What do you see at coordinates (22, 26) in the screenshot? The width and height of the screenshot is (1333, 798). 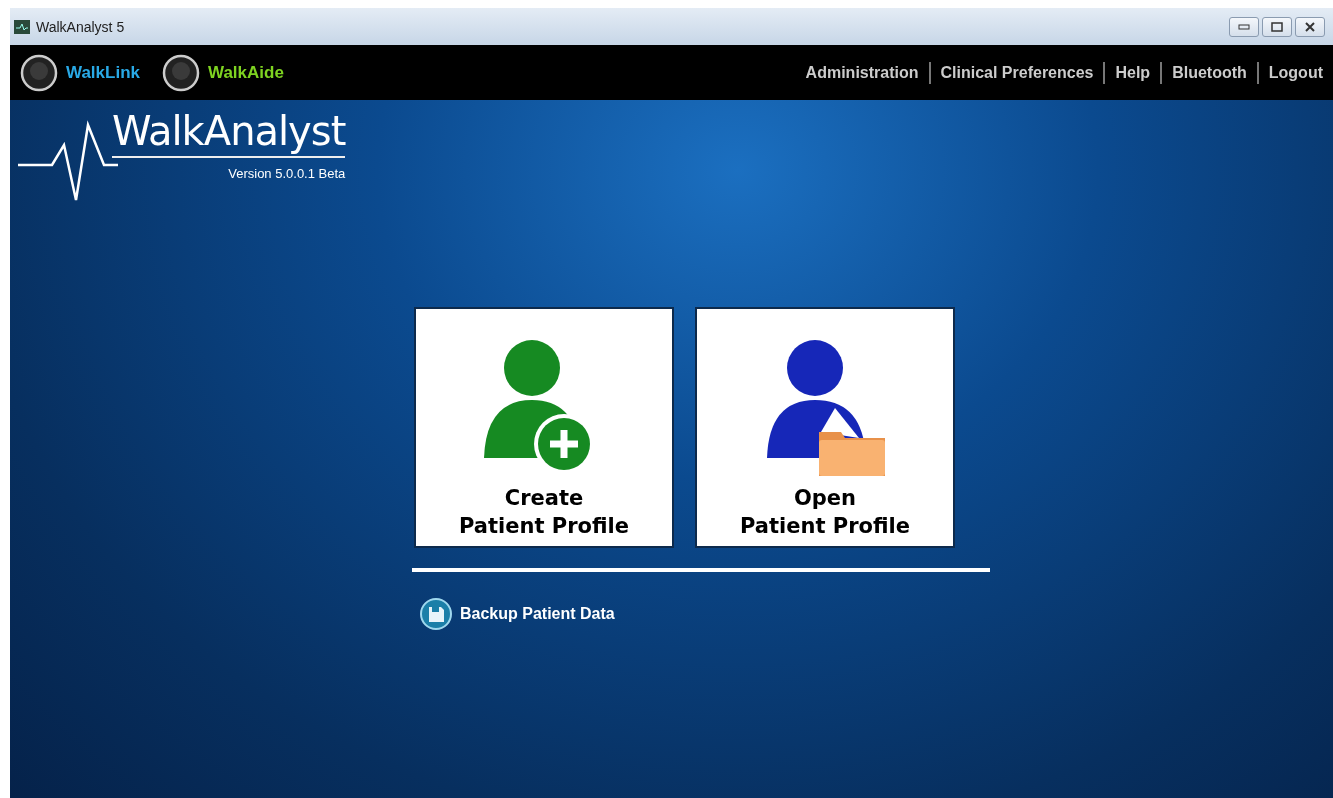 I see `app-icon` at bounding box center [22, 26].